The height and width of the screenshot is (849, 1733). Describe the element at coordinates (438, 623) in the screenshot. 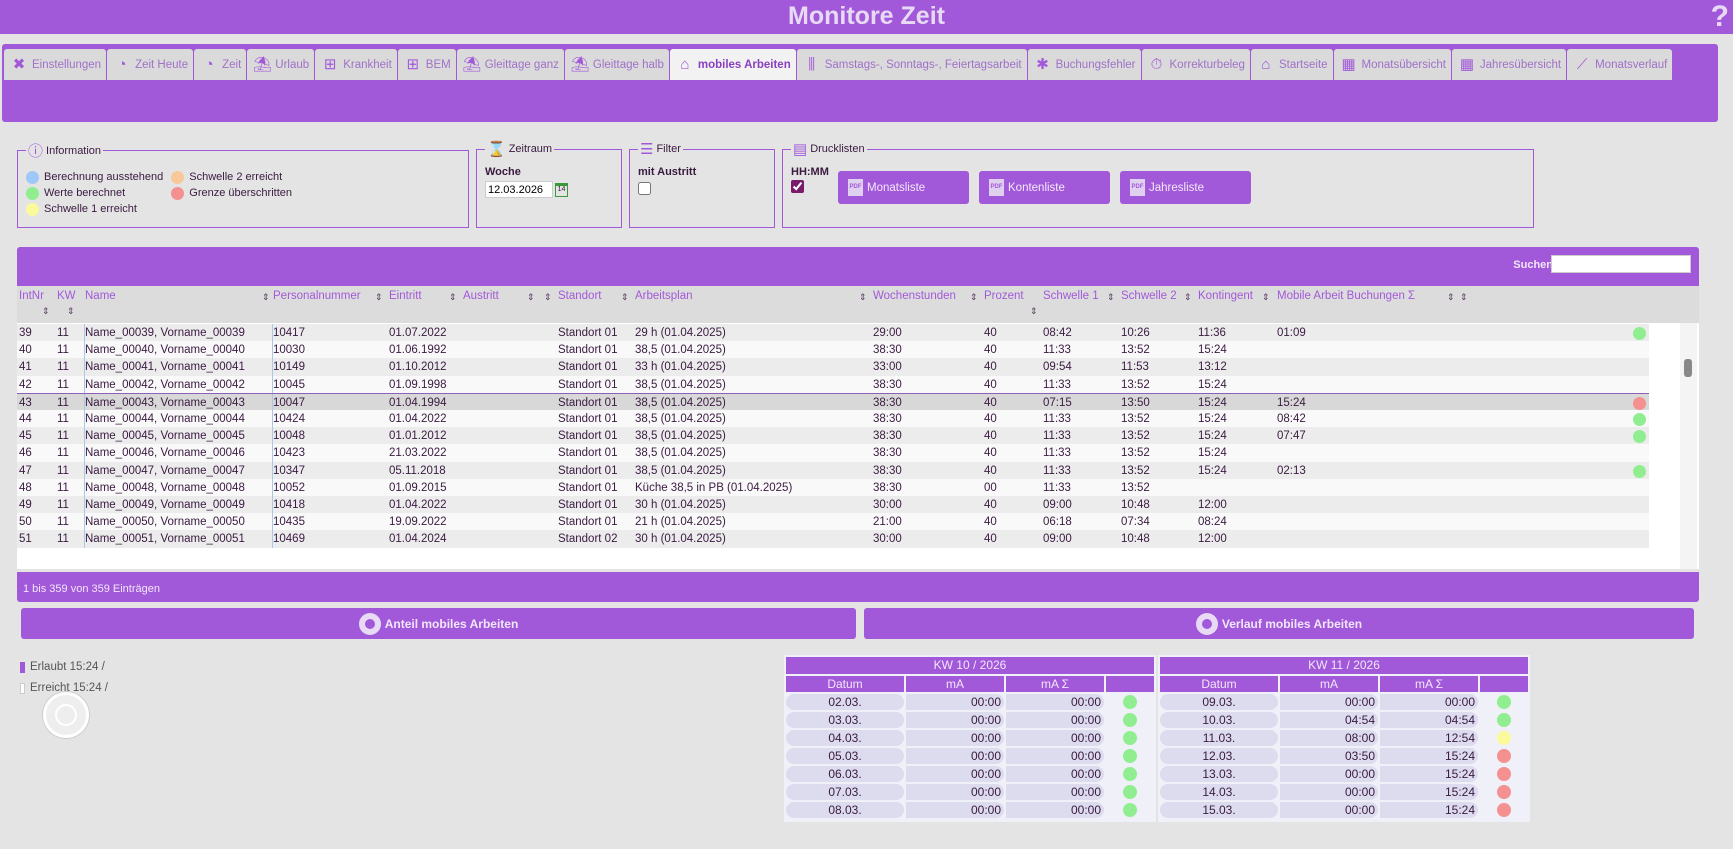

I see `anteil-mobiles-arbeiten-button: Anteil mobiles Arbeiten` at that location.